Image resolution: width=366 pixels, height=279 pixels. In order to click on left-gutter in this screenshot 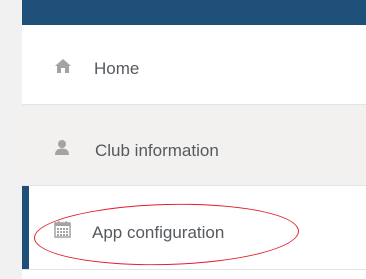, I will do `click(11, 139)`.